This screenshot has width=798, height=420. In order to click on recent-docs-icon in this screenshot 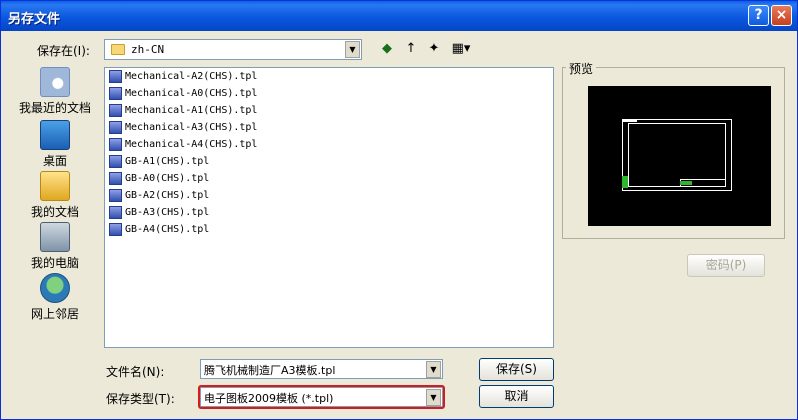, I will do `click(55, 82)`.